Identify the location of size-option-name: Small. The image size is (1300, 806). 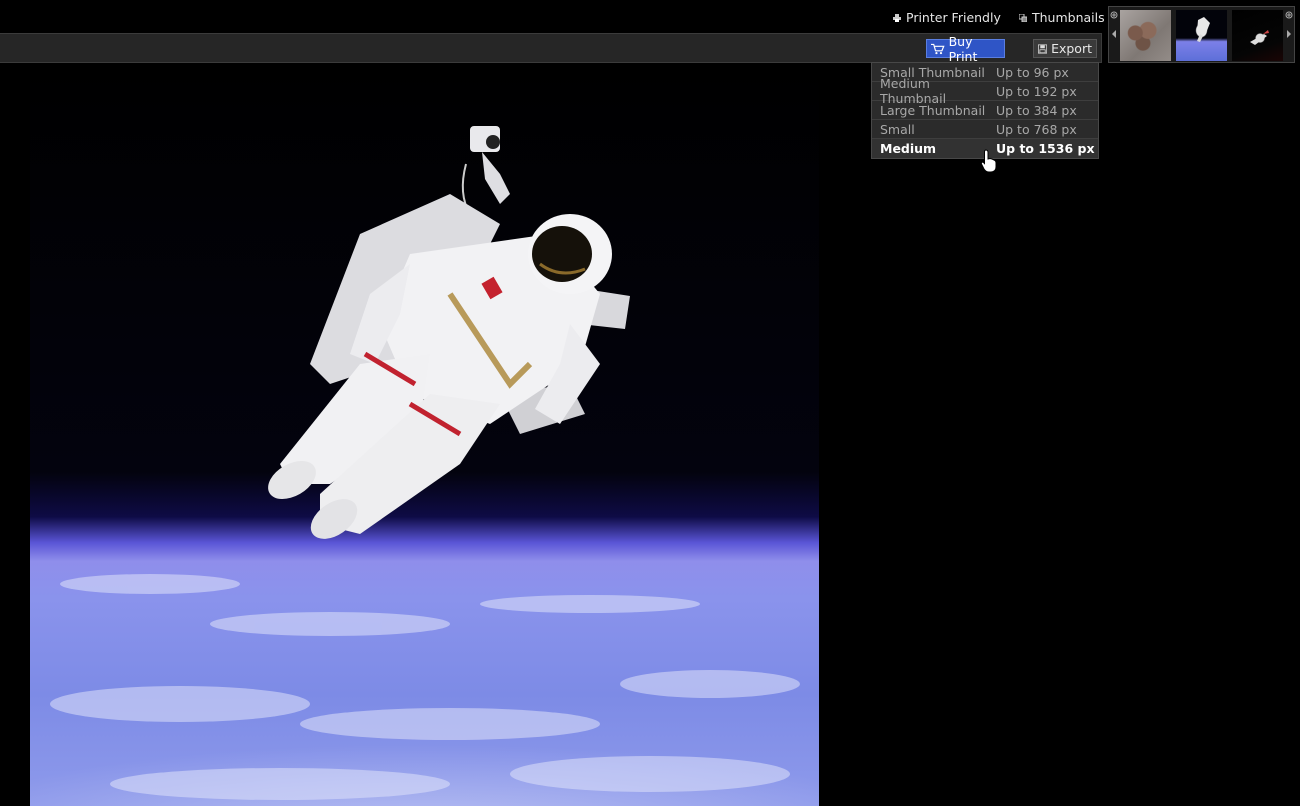
(897, 129).